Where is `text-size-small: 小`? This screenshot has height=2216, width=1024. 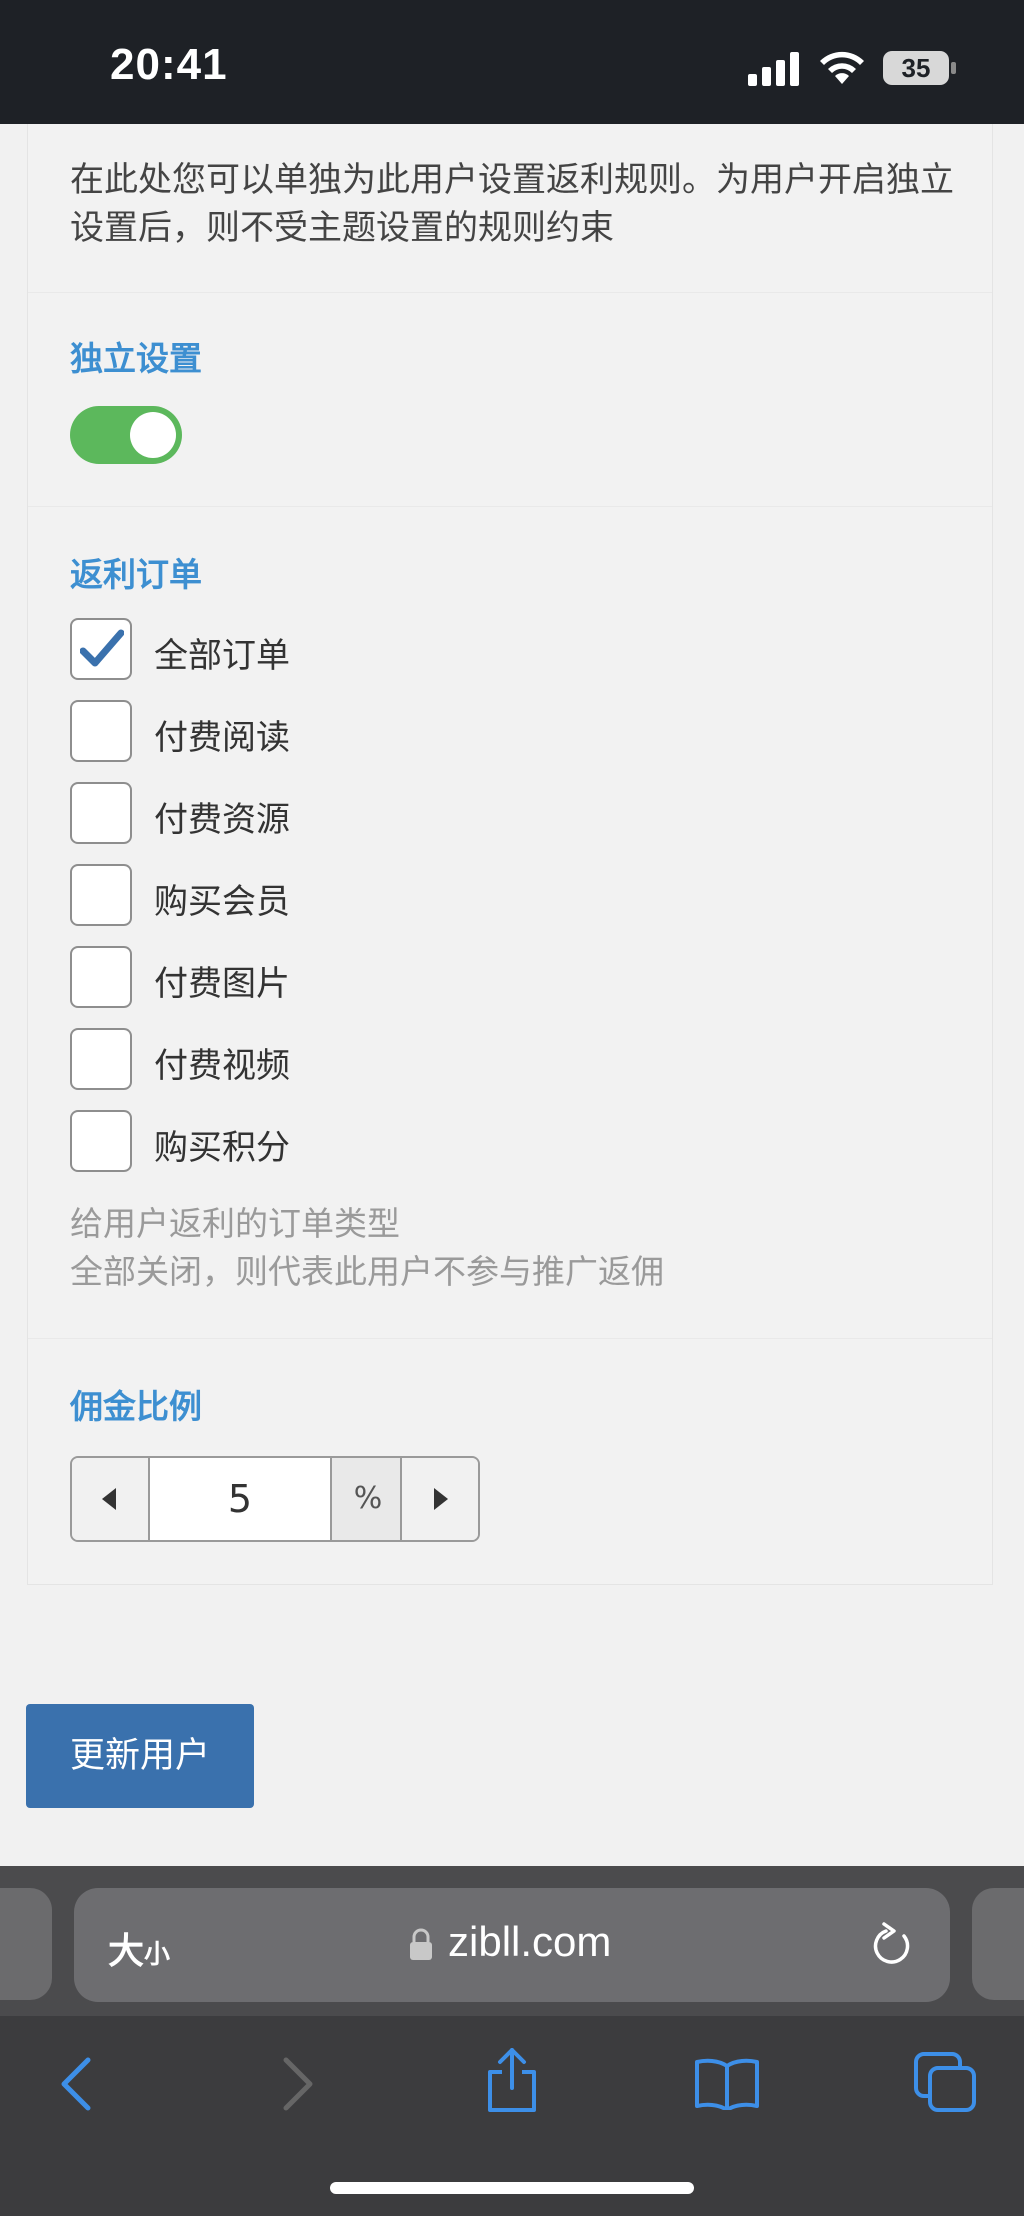
text-size-small: 小 is located at coordinates (157, 1955).